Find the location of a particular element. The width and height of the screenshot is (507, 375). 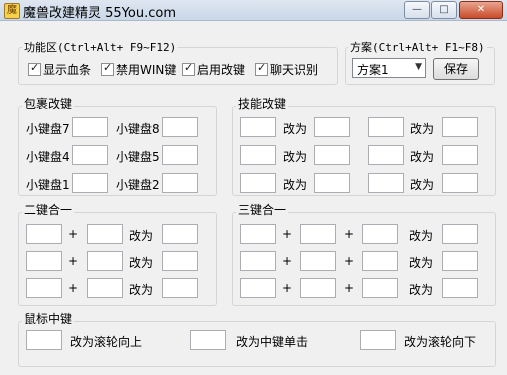

mouse-group-label: 鼠标中键 is located at coordinates (48, 318).